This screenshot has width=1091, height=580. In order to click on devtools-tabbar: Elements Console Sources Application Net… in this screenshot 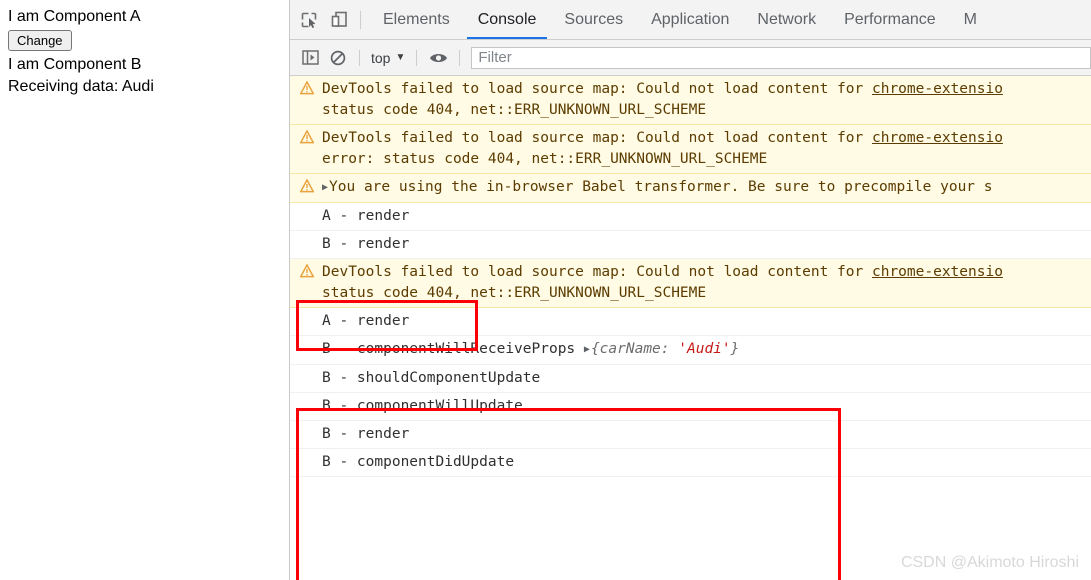, I will do `click(690, 20)`.